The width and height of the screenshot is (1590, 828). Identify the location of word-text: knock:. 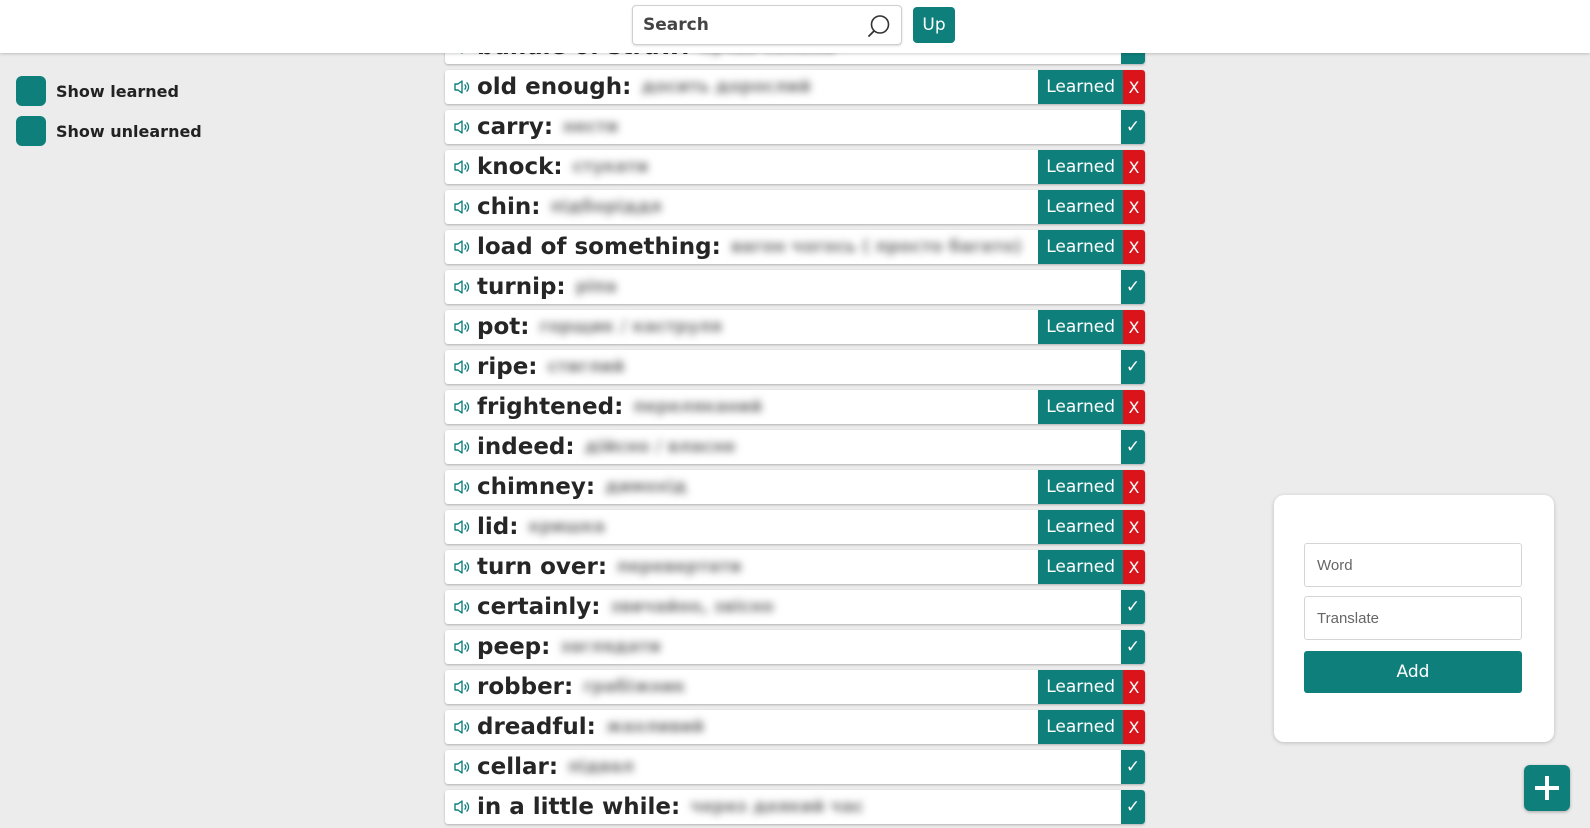
(520, 167).